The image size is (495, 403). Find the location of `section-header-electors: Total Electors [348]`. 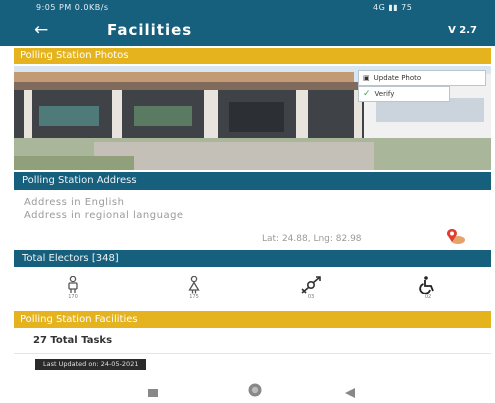

section-header-electors: Total Electors [348] is located at coordinates (252, 258).